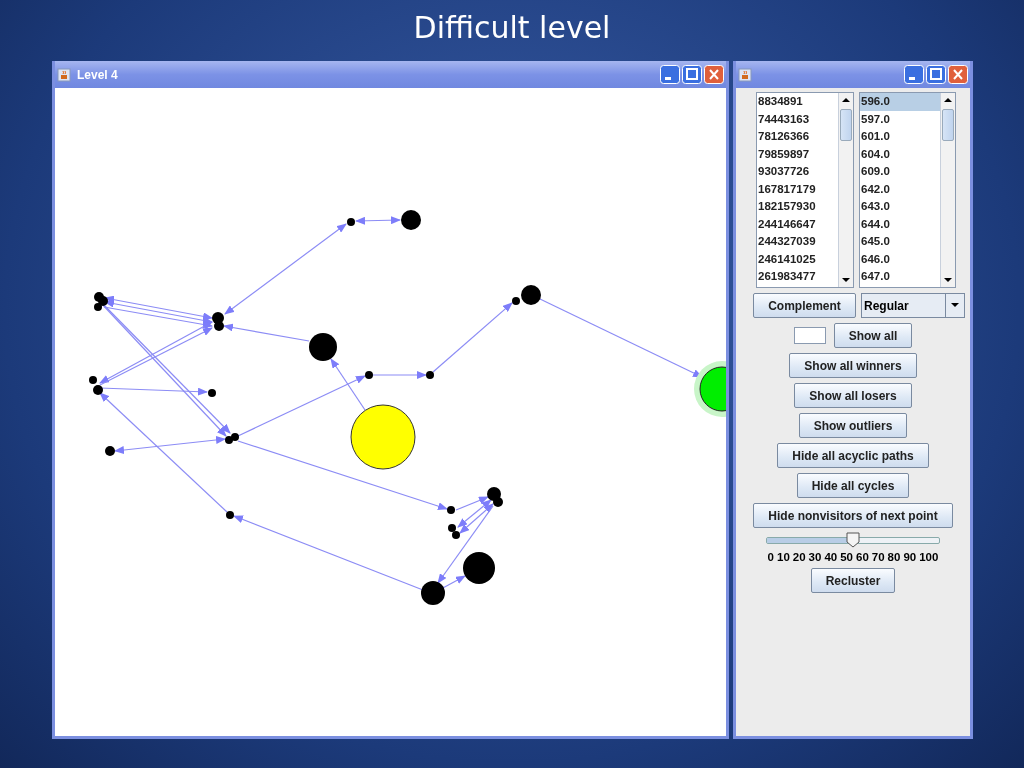 Image resolution: width=1024 pixels, height=768 pixels. Describe the element at coordinates (862, 557) in the screenshot. I see `tick-label: 60` at that location.